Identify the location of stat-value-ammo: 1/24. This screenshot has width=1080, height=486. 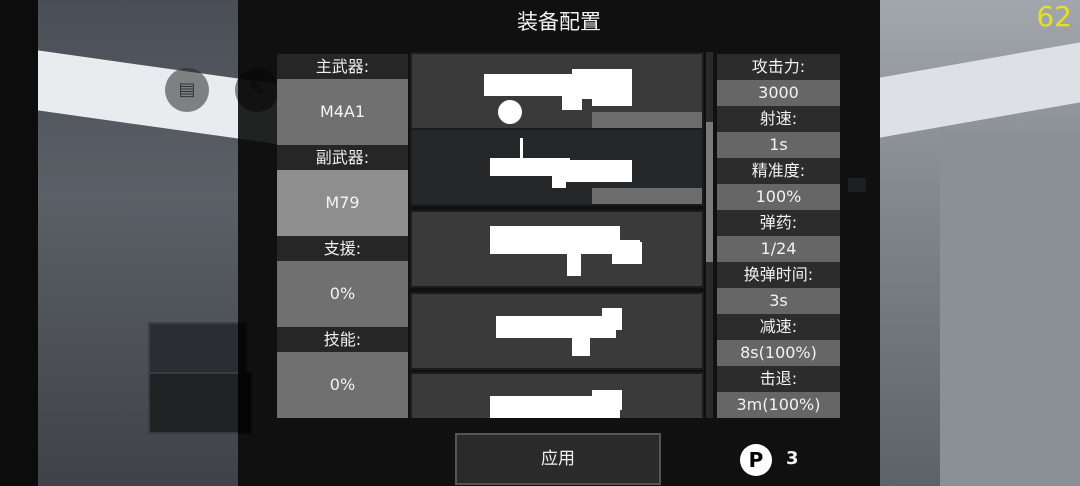
(778, 249).